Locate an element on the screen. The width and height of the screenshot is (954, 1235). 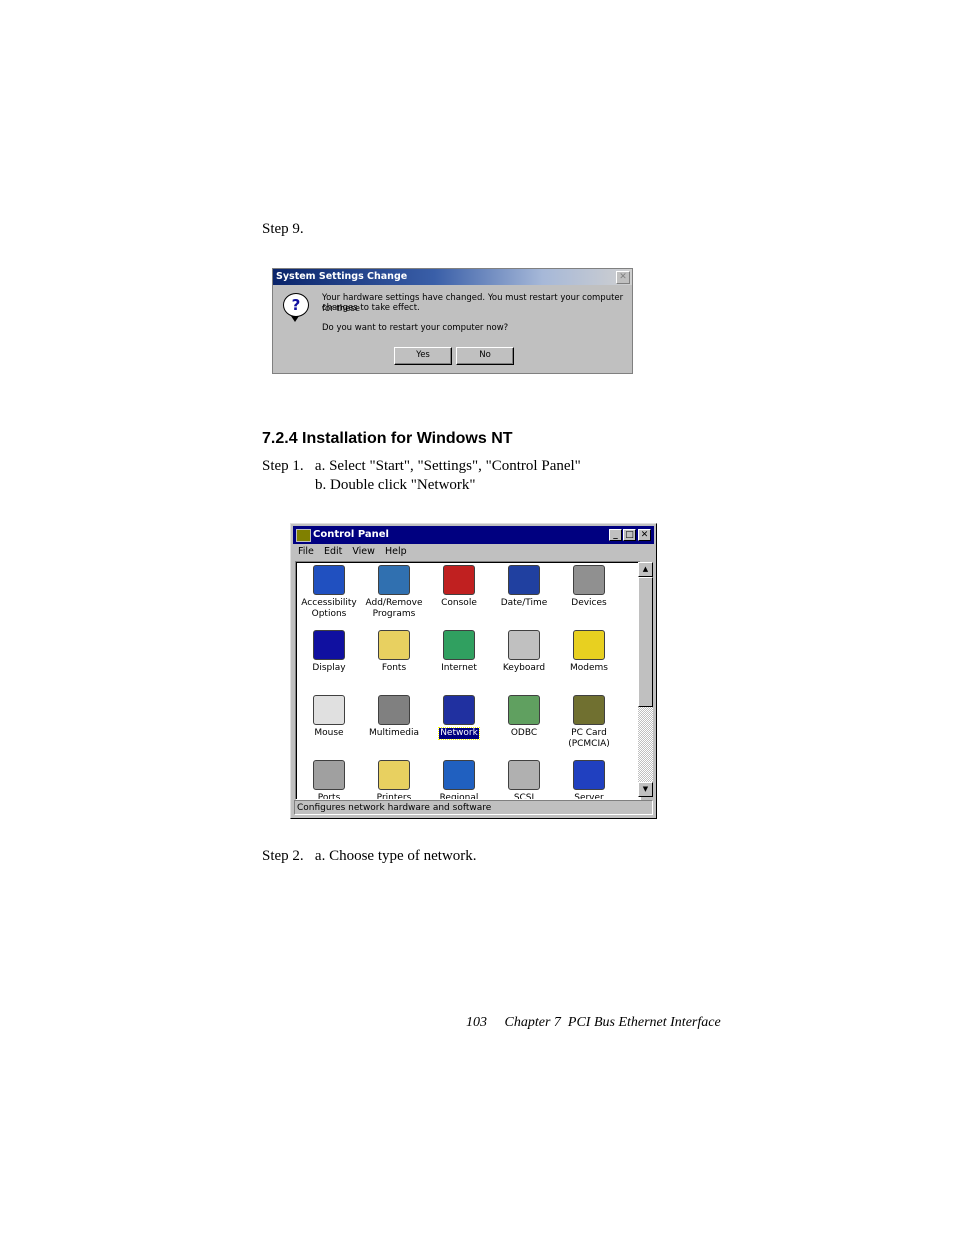
internet-icon is located at coordinates (459, 645).